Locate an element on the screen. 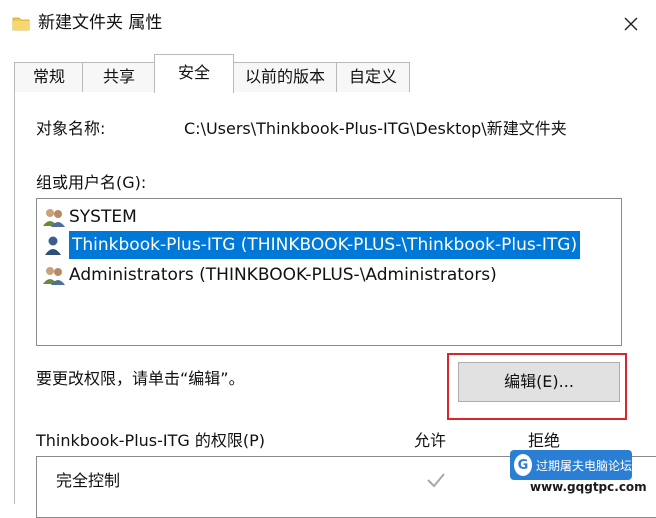  tab-security: 安全 is located at coordinates (194, 73).